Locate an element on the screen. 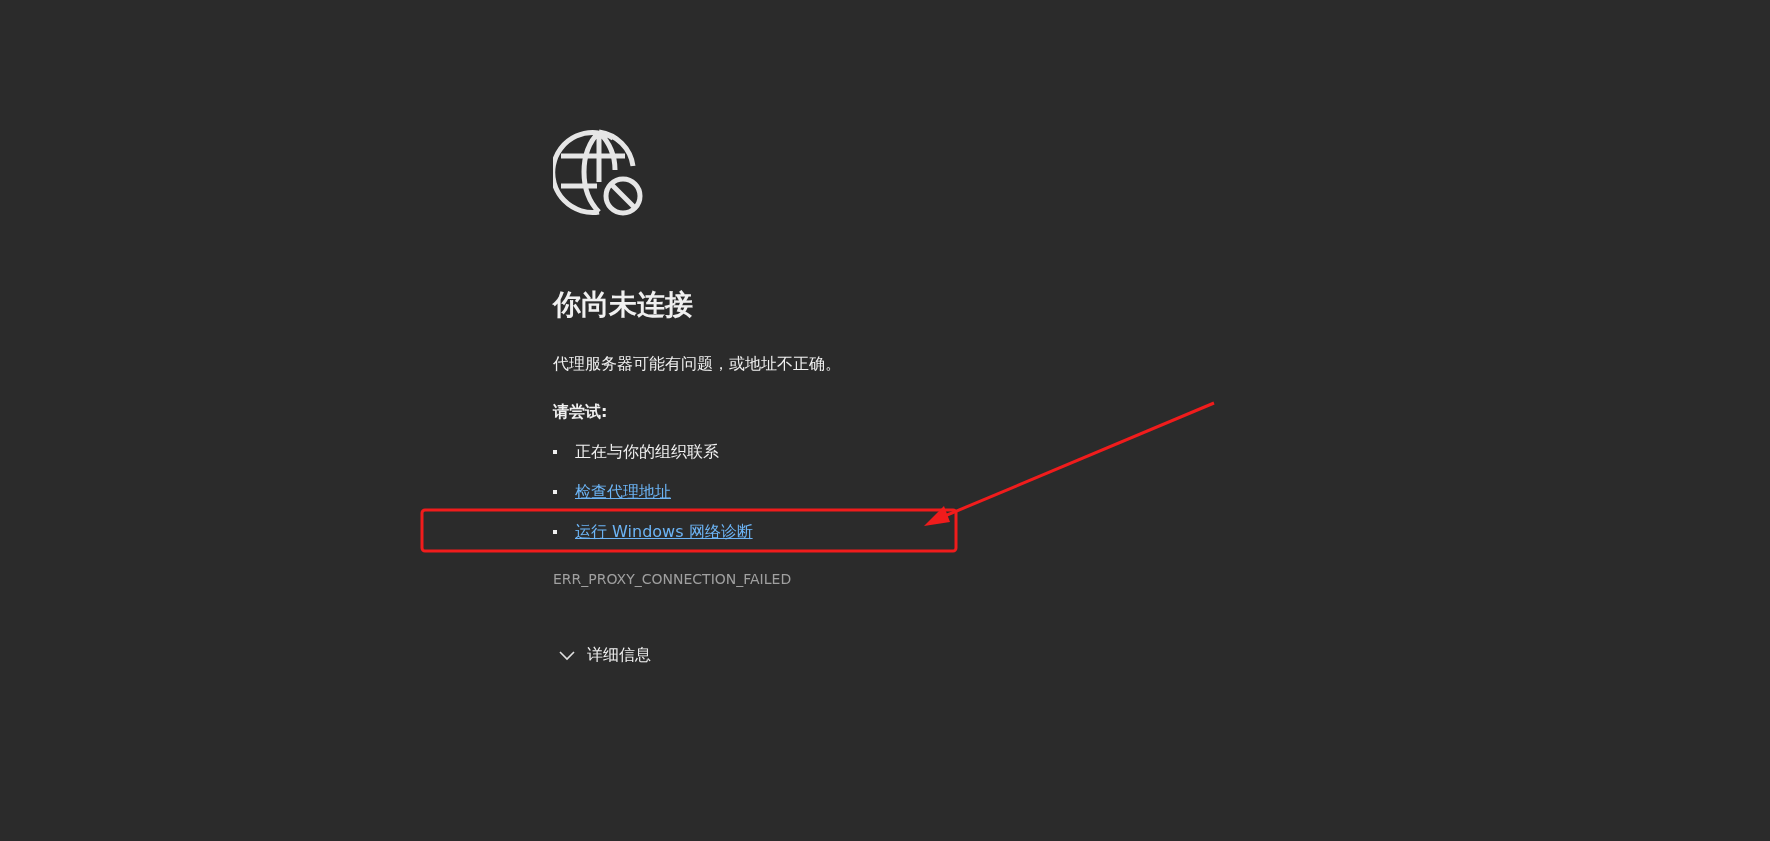 The width and height of the screenshot is (1770, 841). suggestion-text: 正在与你的组织联系 is located at coordinates (647, 452).